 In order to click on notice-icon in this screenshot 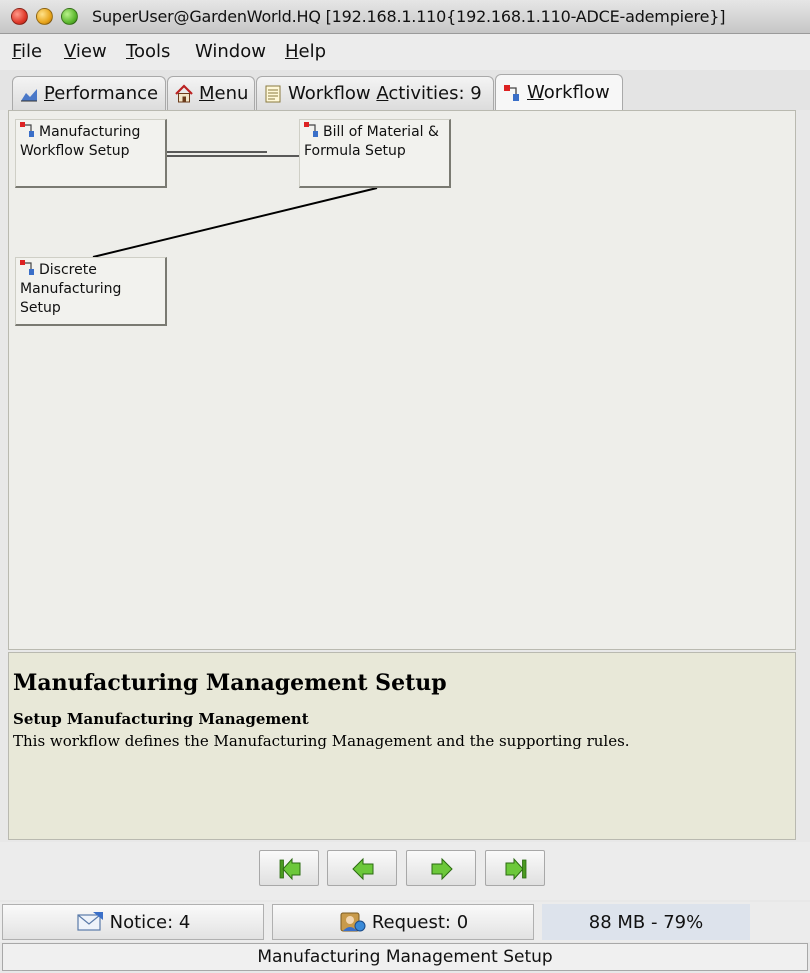, I will do `click(90, 922)`.